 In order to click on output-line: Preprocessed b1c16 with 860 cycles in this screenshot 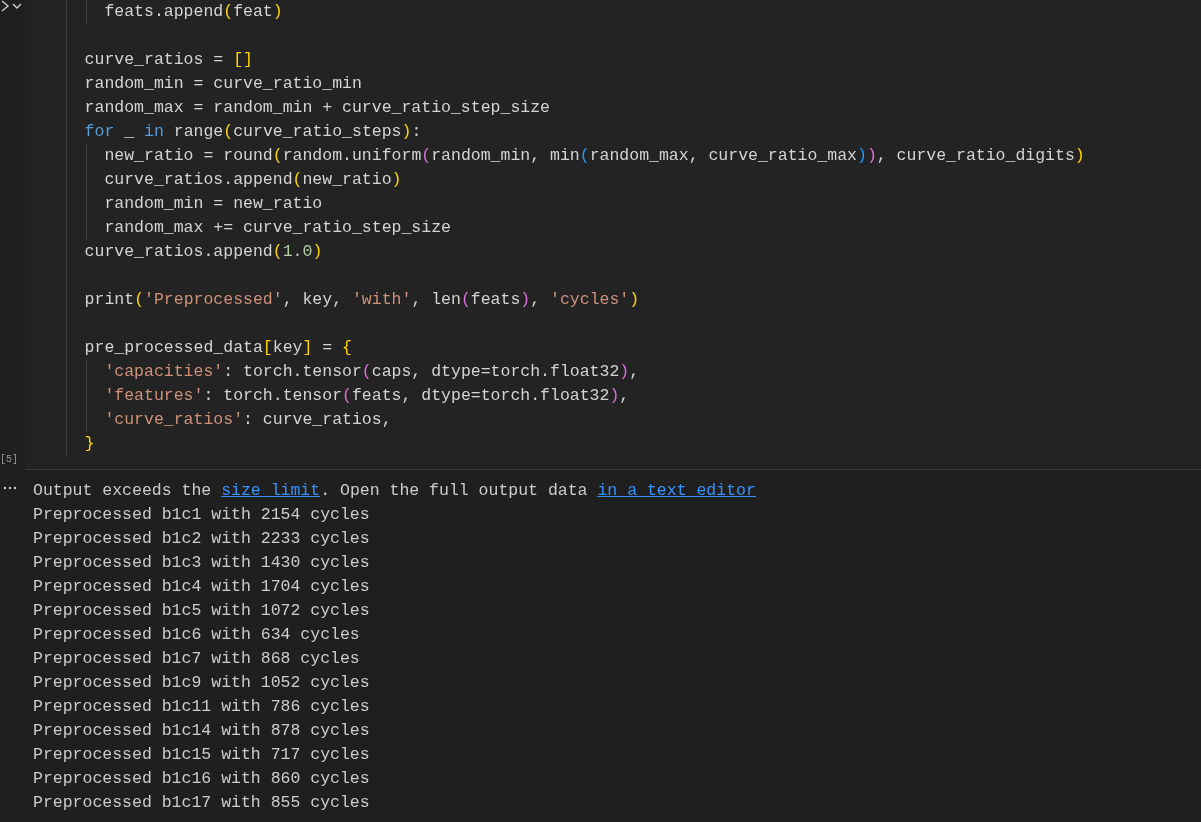, I will do `click(202, 779)`.